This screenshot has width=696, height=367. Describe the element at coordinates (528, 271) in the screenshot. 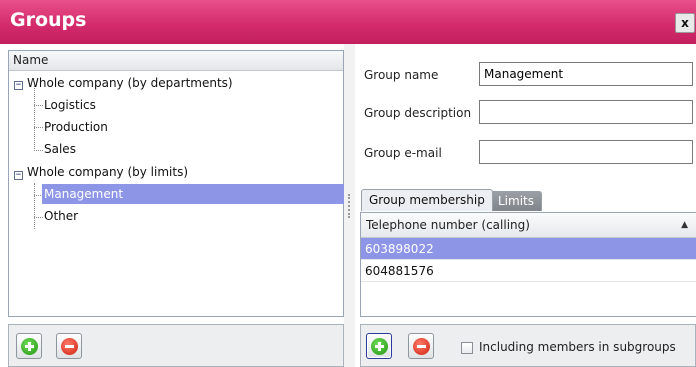

I see `table-row: 604881576` at that location.